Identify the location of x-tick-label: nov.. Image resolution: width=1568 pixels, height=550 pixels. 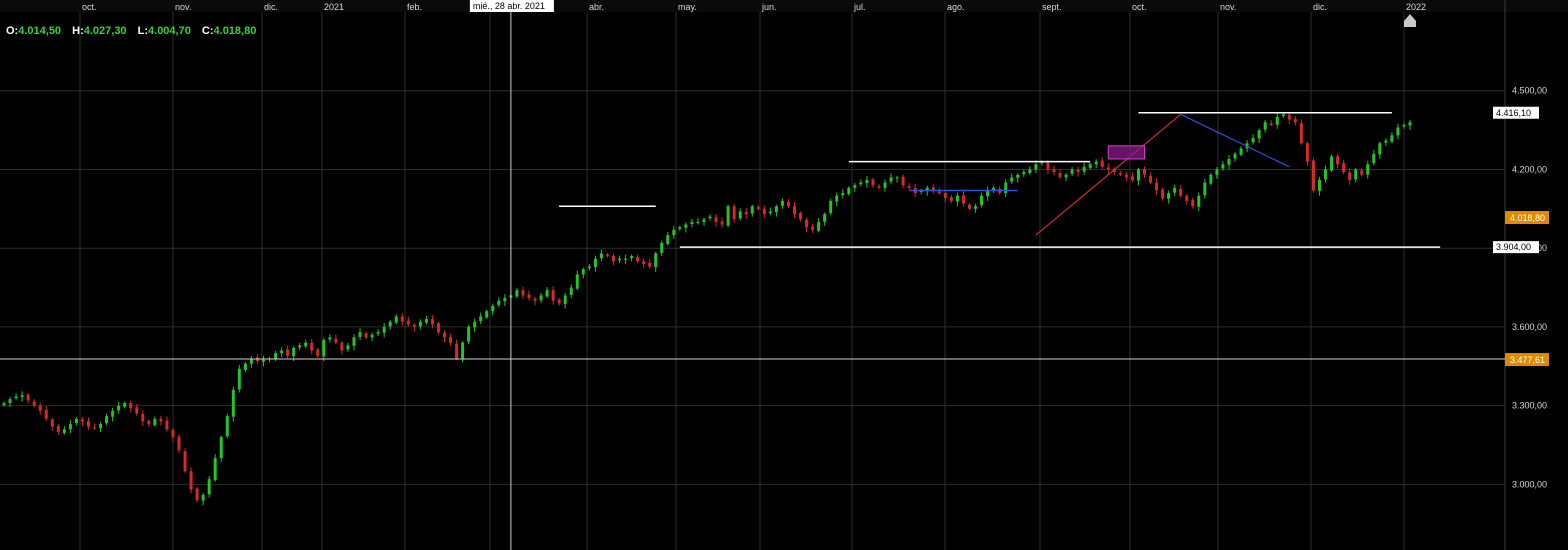
(183, 7).